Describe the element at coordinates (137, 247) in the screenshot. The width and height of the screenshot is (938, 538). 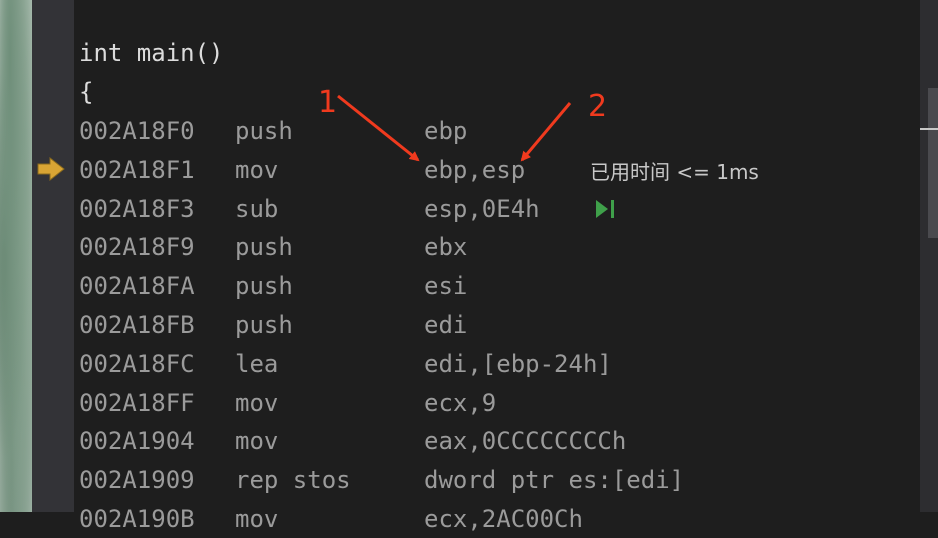
I see `disasm-address: 002A18F9` at that location.